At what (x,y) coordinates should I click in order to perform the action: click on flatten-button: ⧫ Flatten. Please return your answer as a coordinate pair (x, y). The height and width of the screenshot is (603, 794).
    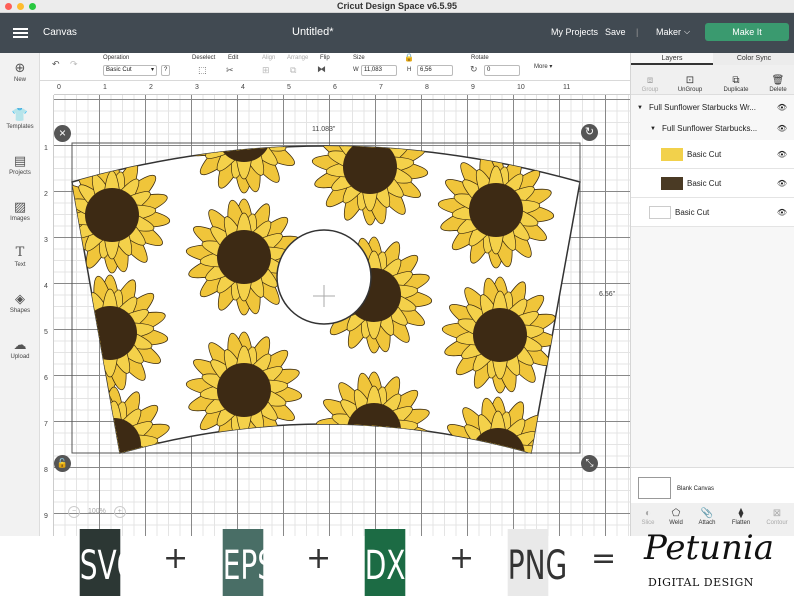
    Looking at the image, I should click on (741, 517).